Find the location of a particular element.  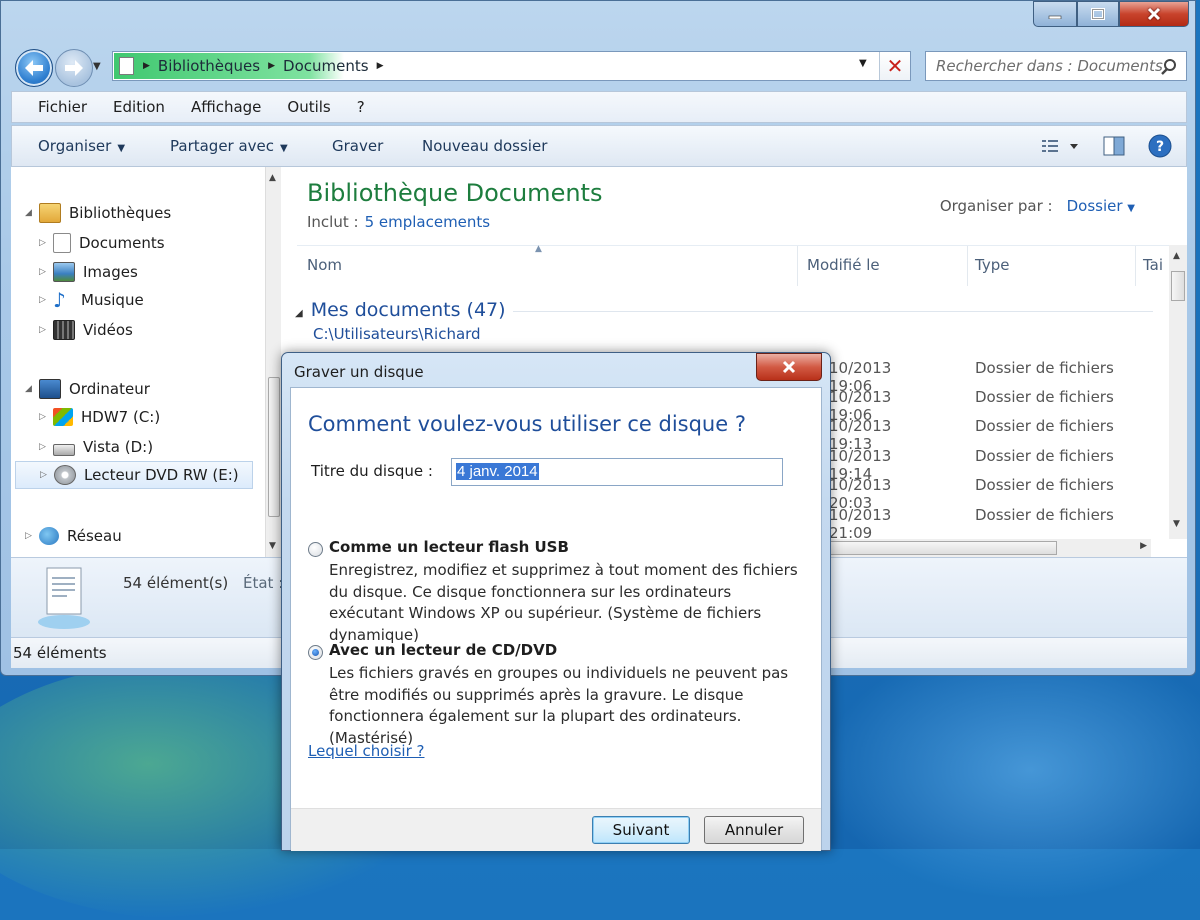

graver-button: Graver is located at coordinates (357, 146).